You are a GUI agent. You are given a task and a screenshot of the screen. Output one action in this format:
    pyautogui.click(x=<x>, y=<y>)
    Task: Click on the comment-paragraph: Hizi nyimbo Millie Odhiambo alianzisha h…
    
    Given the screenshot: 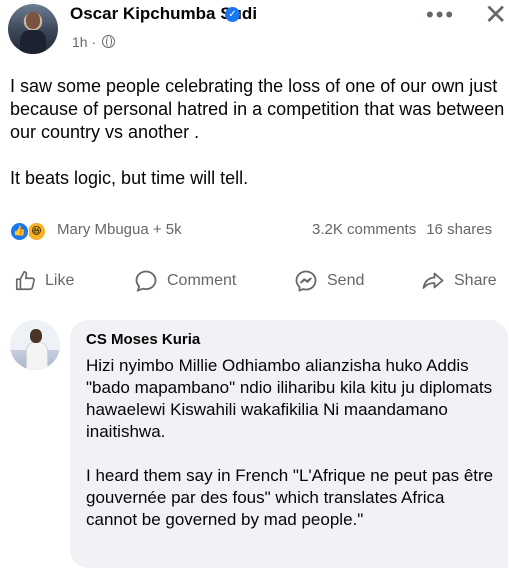 What is the action you would take?
    pyautogui.click(x=289, y=398)
    